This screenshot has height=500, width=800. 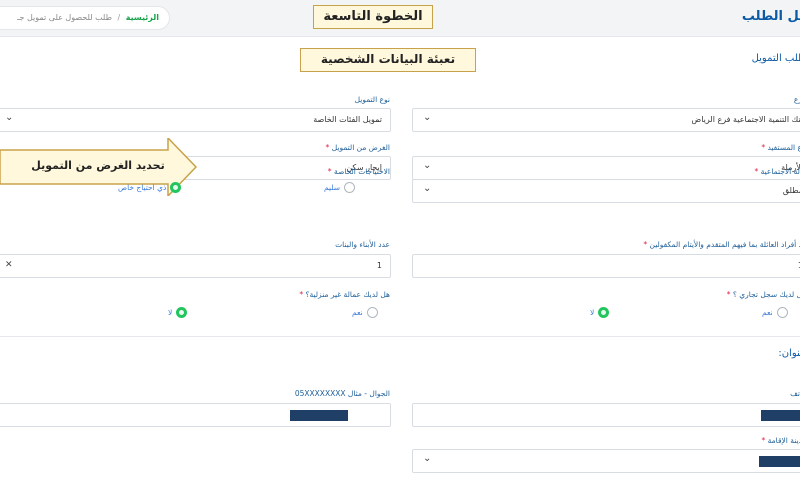 What do you see at coordinates (606, 415) in the screenshot?
I see `phone-input` at bounding box center [606, 415].